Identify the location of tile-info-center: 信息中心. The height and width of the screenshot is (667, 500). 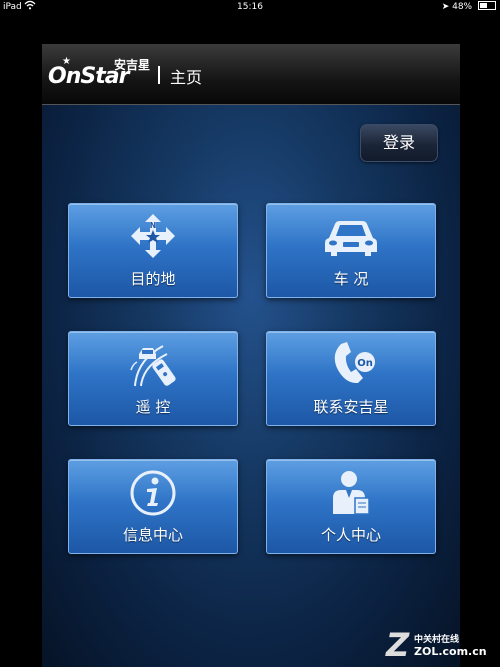
(153, 506).